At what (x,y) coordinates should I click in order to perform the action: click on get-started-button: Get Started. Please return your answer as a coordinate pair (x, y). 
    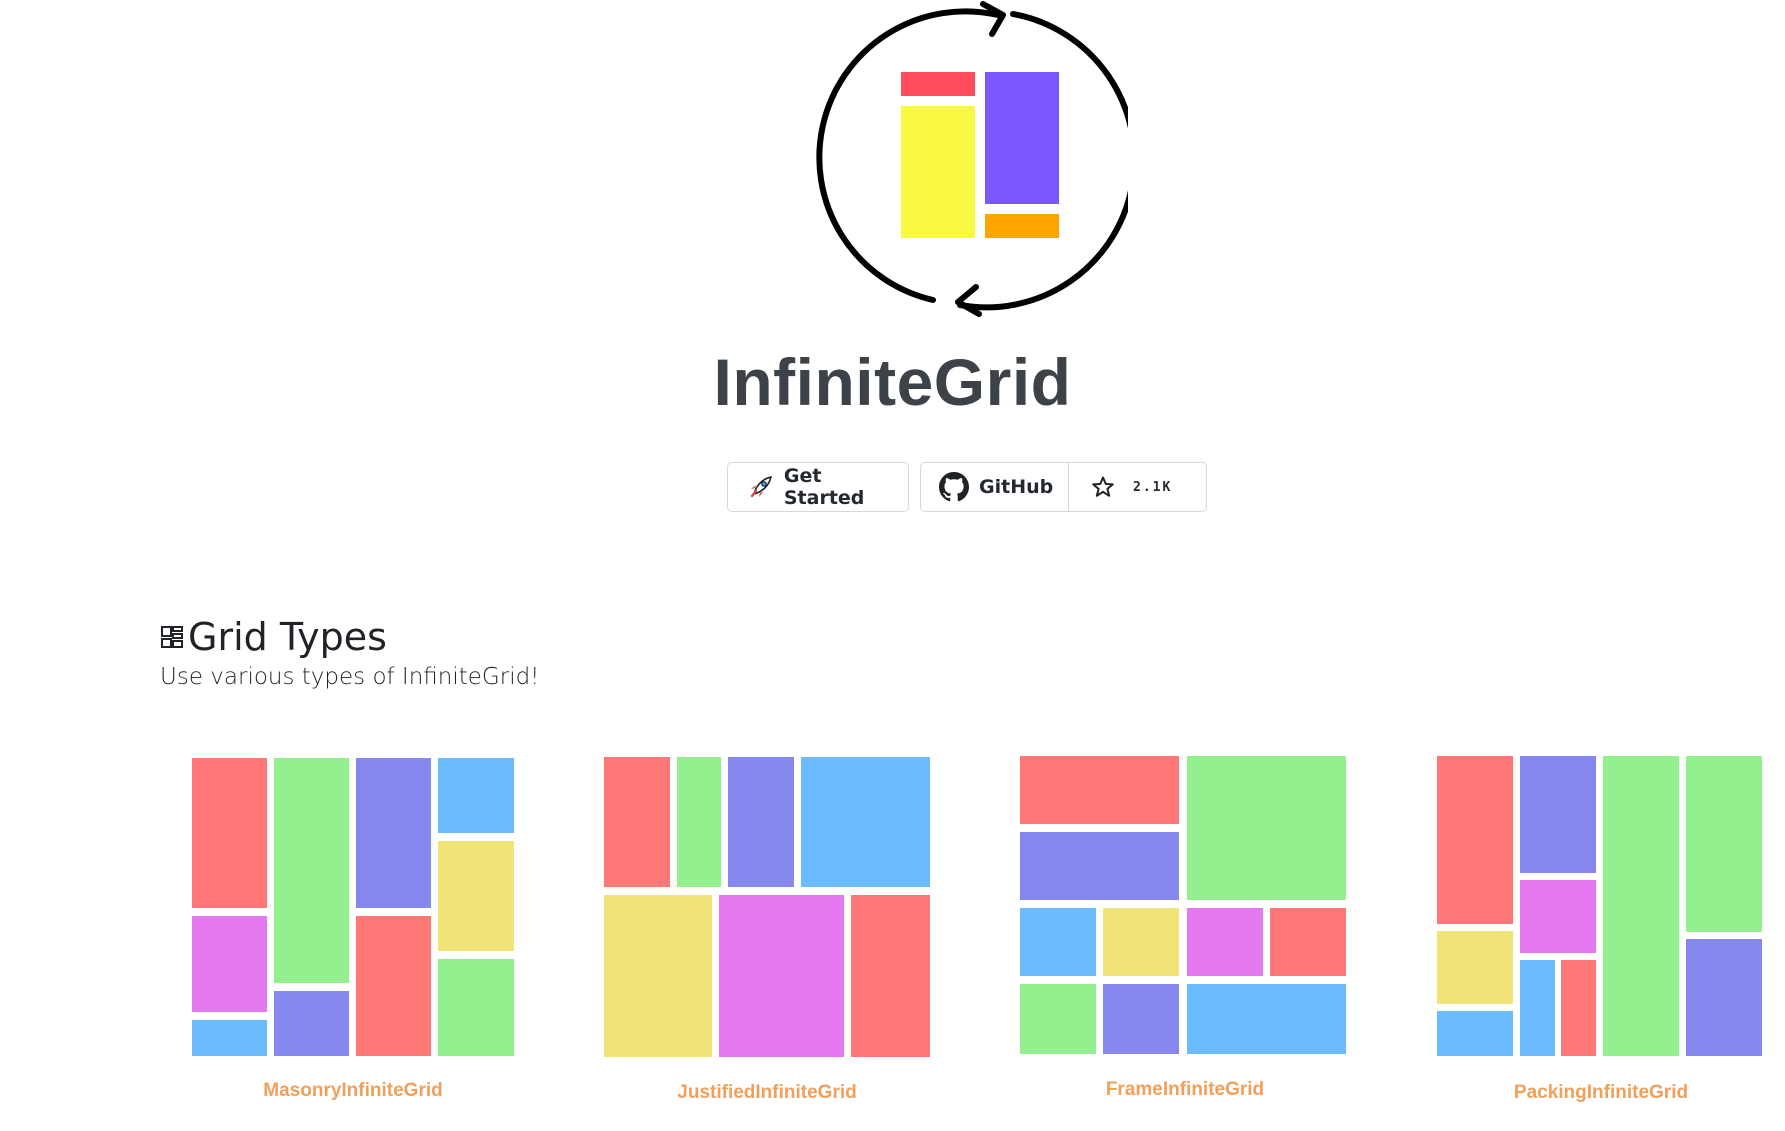
    Looking at the image, I should click on (818, 487).